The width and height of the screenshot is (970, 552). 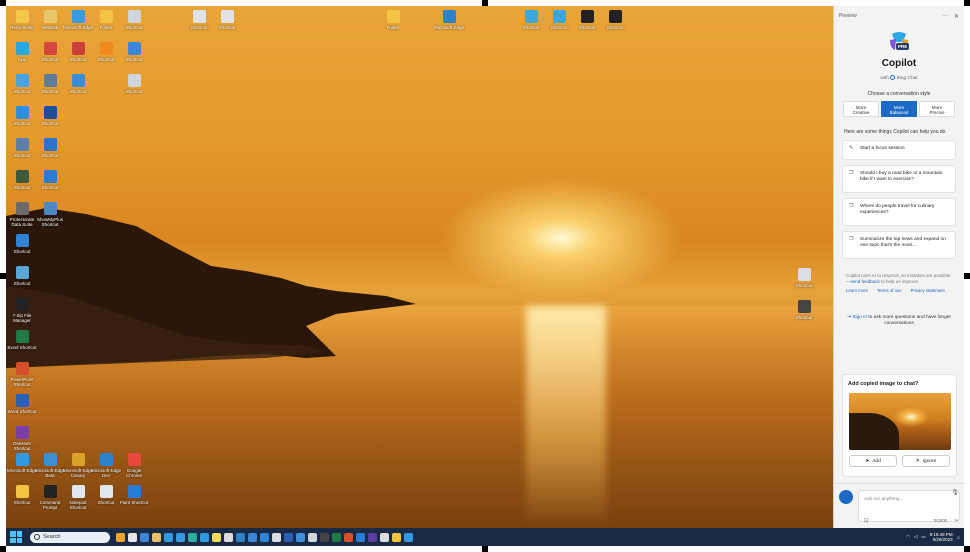 What do you see at coordinates (915, 537) in the screenshot?
I see `volume-icon: ◁` at bounding box center [915, 537].